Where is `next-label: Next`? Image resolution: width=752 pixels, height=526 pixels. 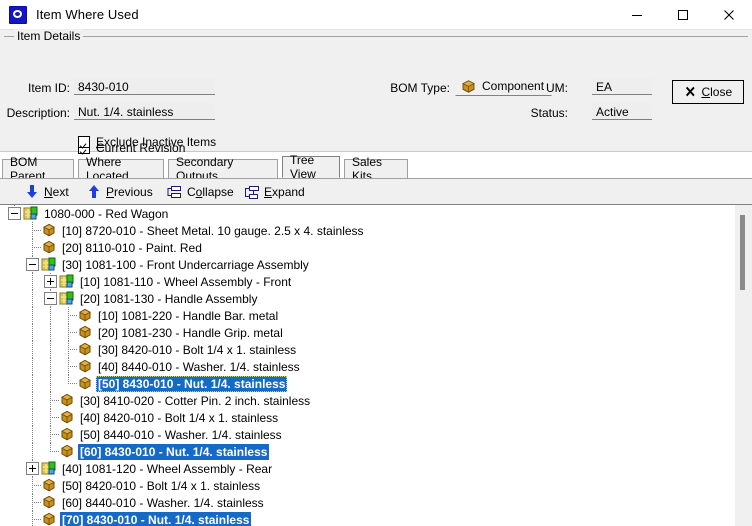
next-label: Next is located at coordinates (56, 192).